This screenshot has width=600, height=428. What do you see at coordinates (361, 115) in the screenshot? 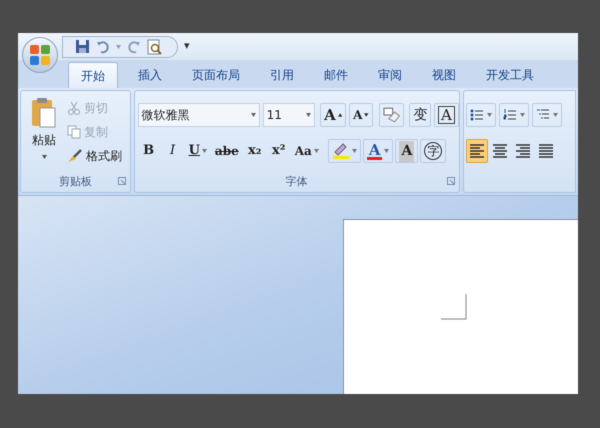
I see `shrink-font-button: A` at bounding box center [361, 115].